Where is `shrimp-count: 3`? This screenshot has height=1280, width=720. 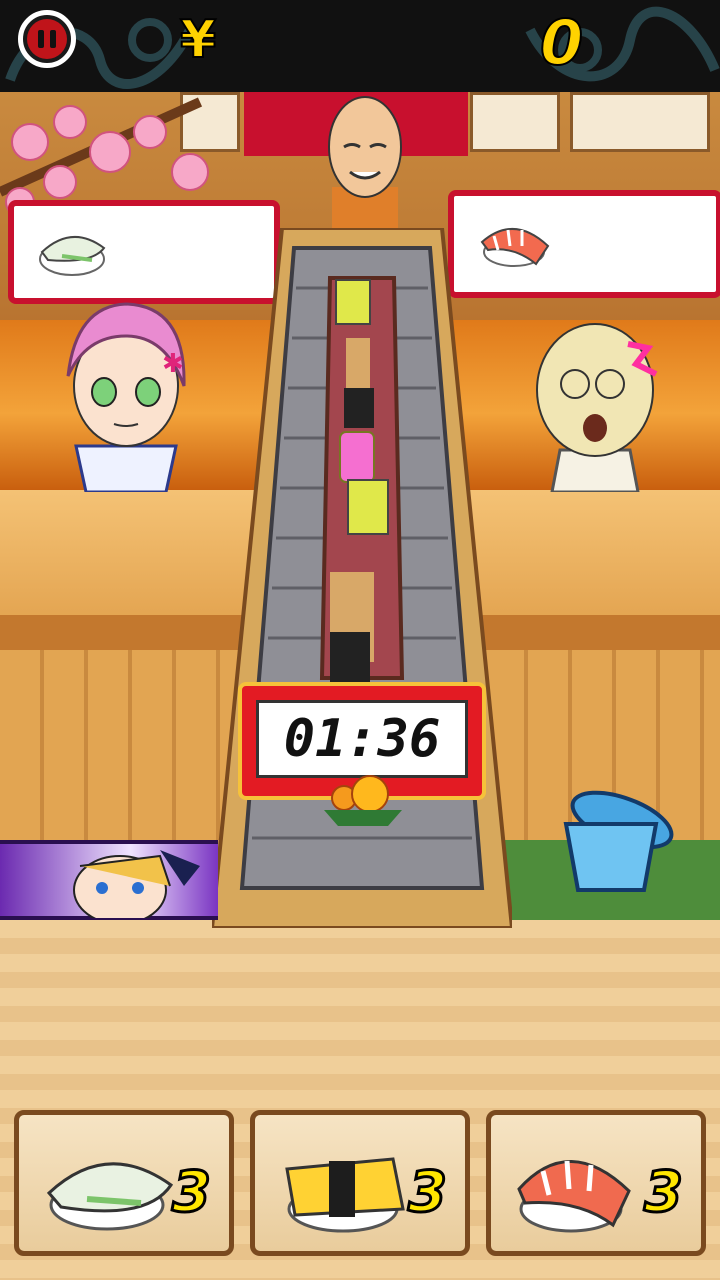
shrimp-count: 3 is located at coordinates (664, 1193).